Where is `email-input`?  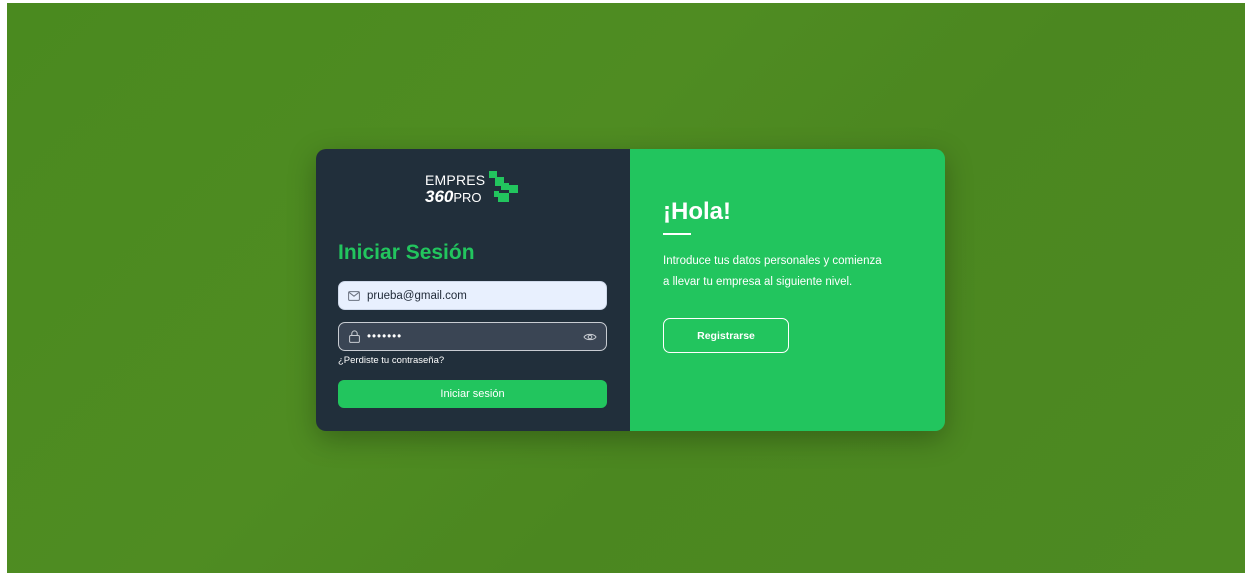 email-input is located at coordinates (467, 295).